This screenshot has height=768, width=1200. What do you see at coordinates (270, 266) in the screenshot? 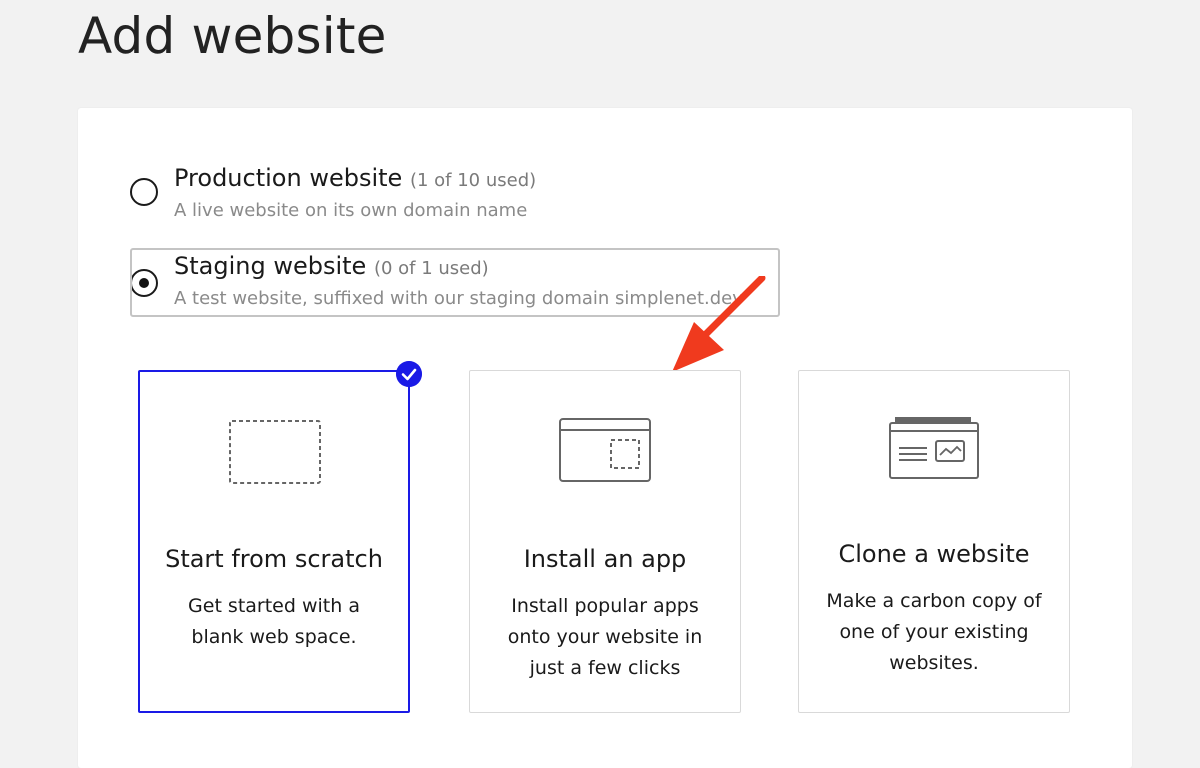
I see `staging-website-label: Staging website` at bounding box center [270, 266].